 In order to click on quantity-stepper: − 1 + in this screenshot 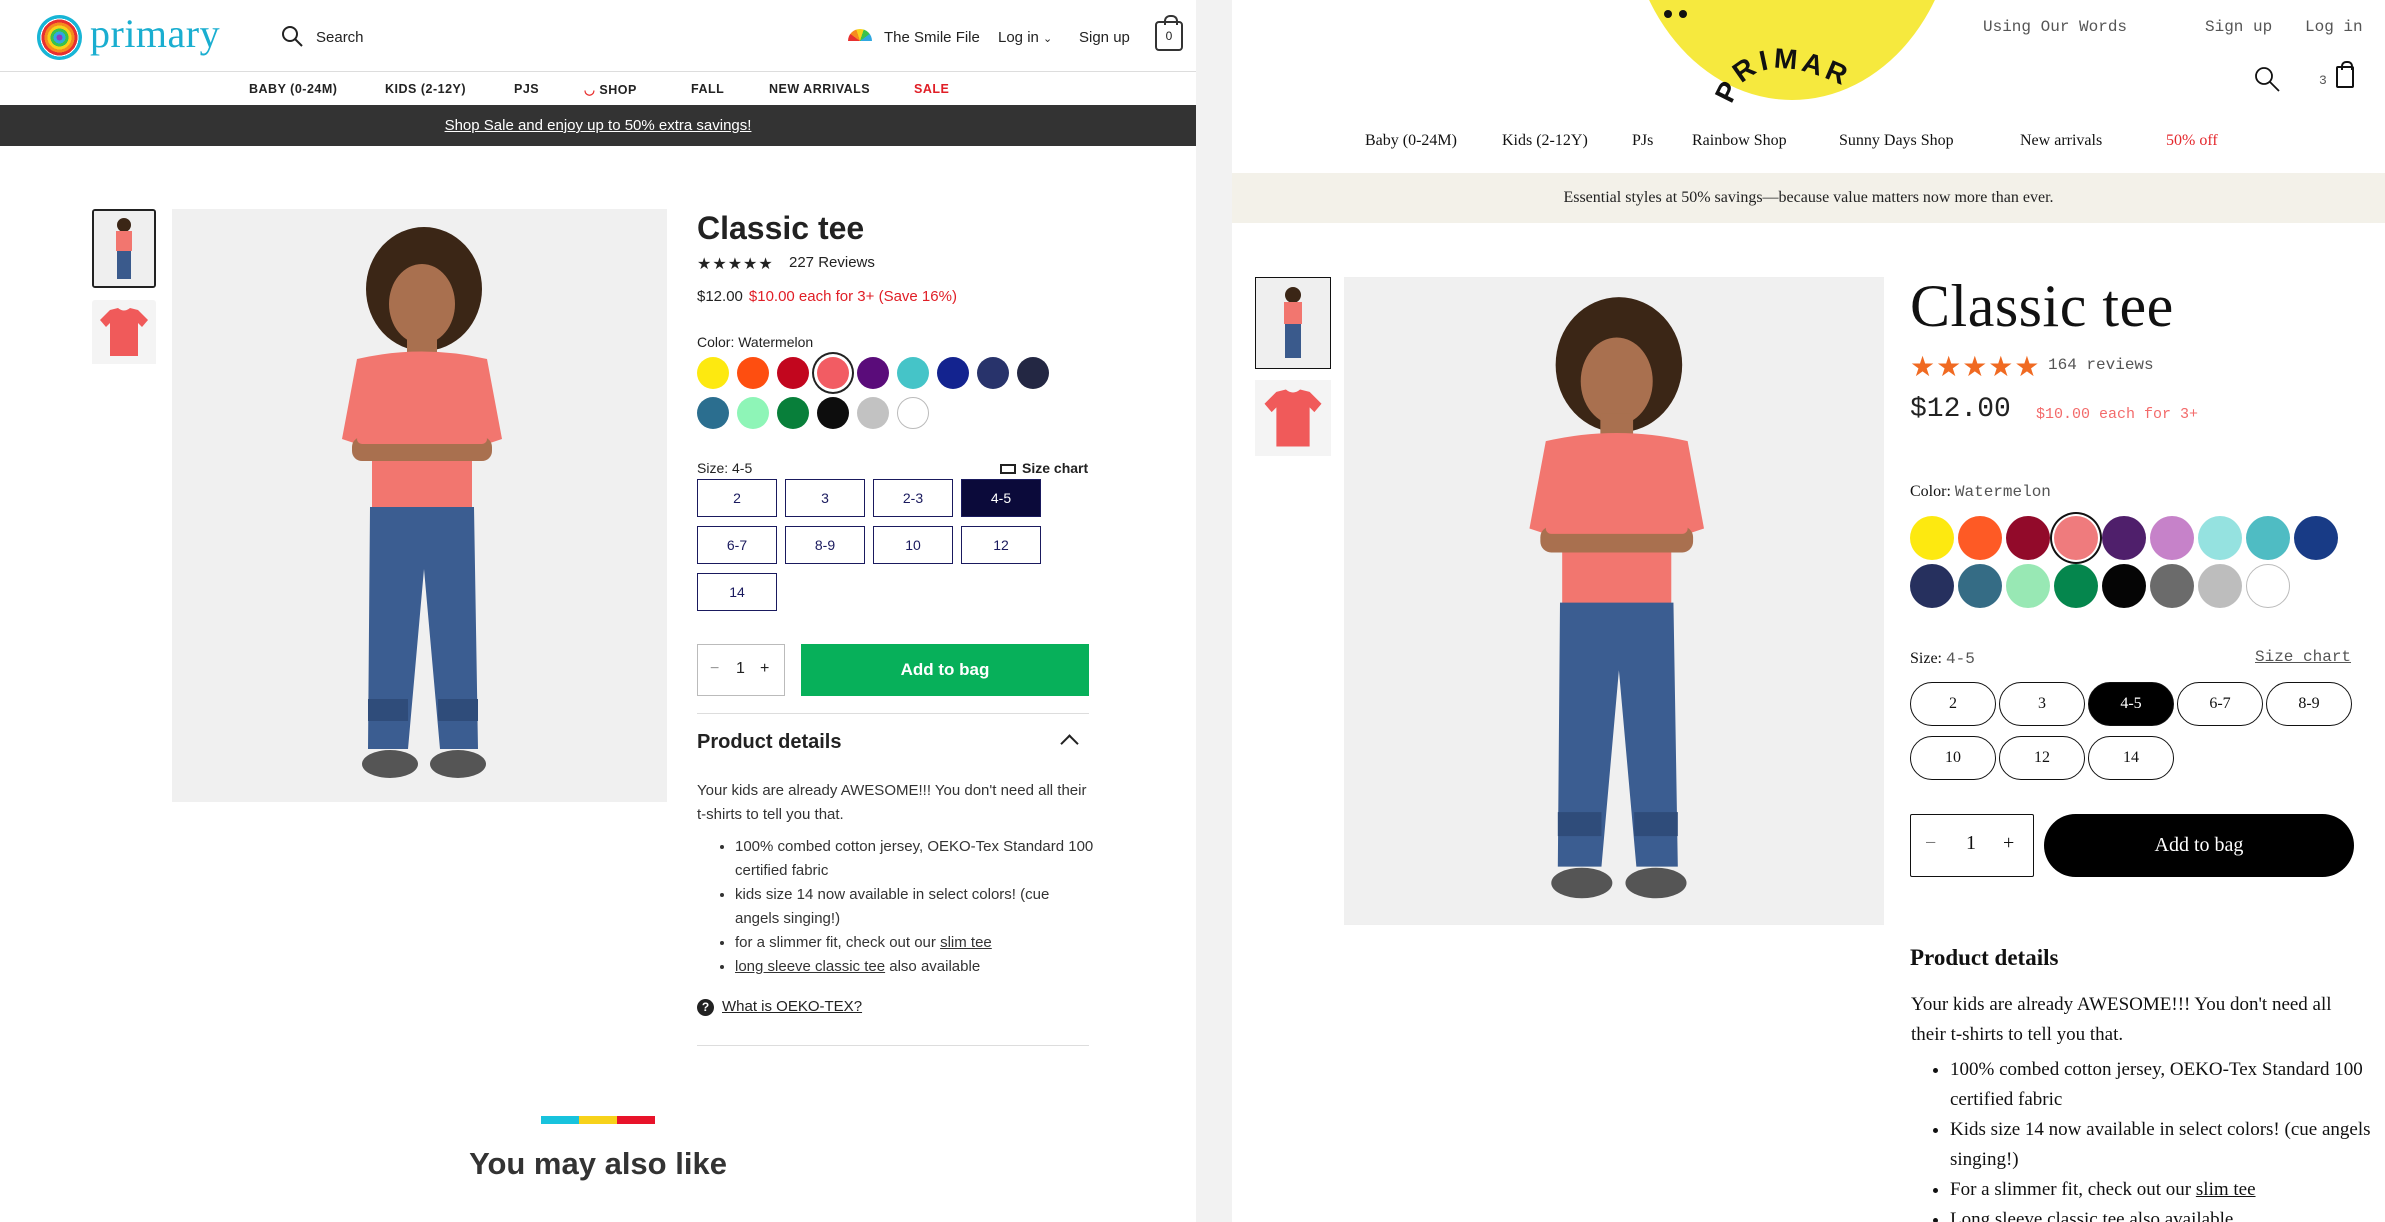, I will do `click(741, 670)`.